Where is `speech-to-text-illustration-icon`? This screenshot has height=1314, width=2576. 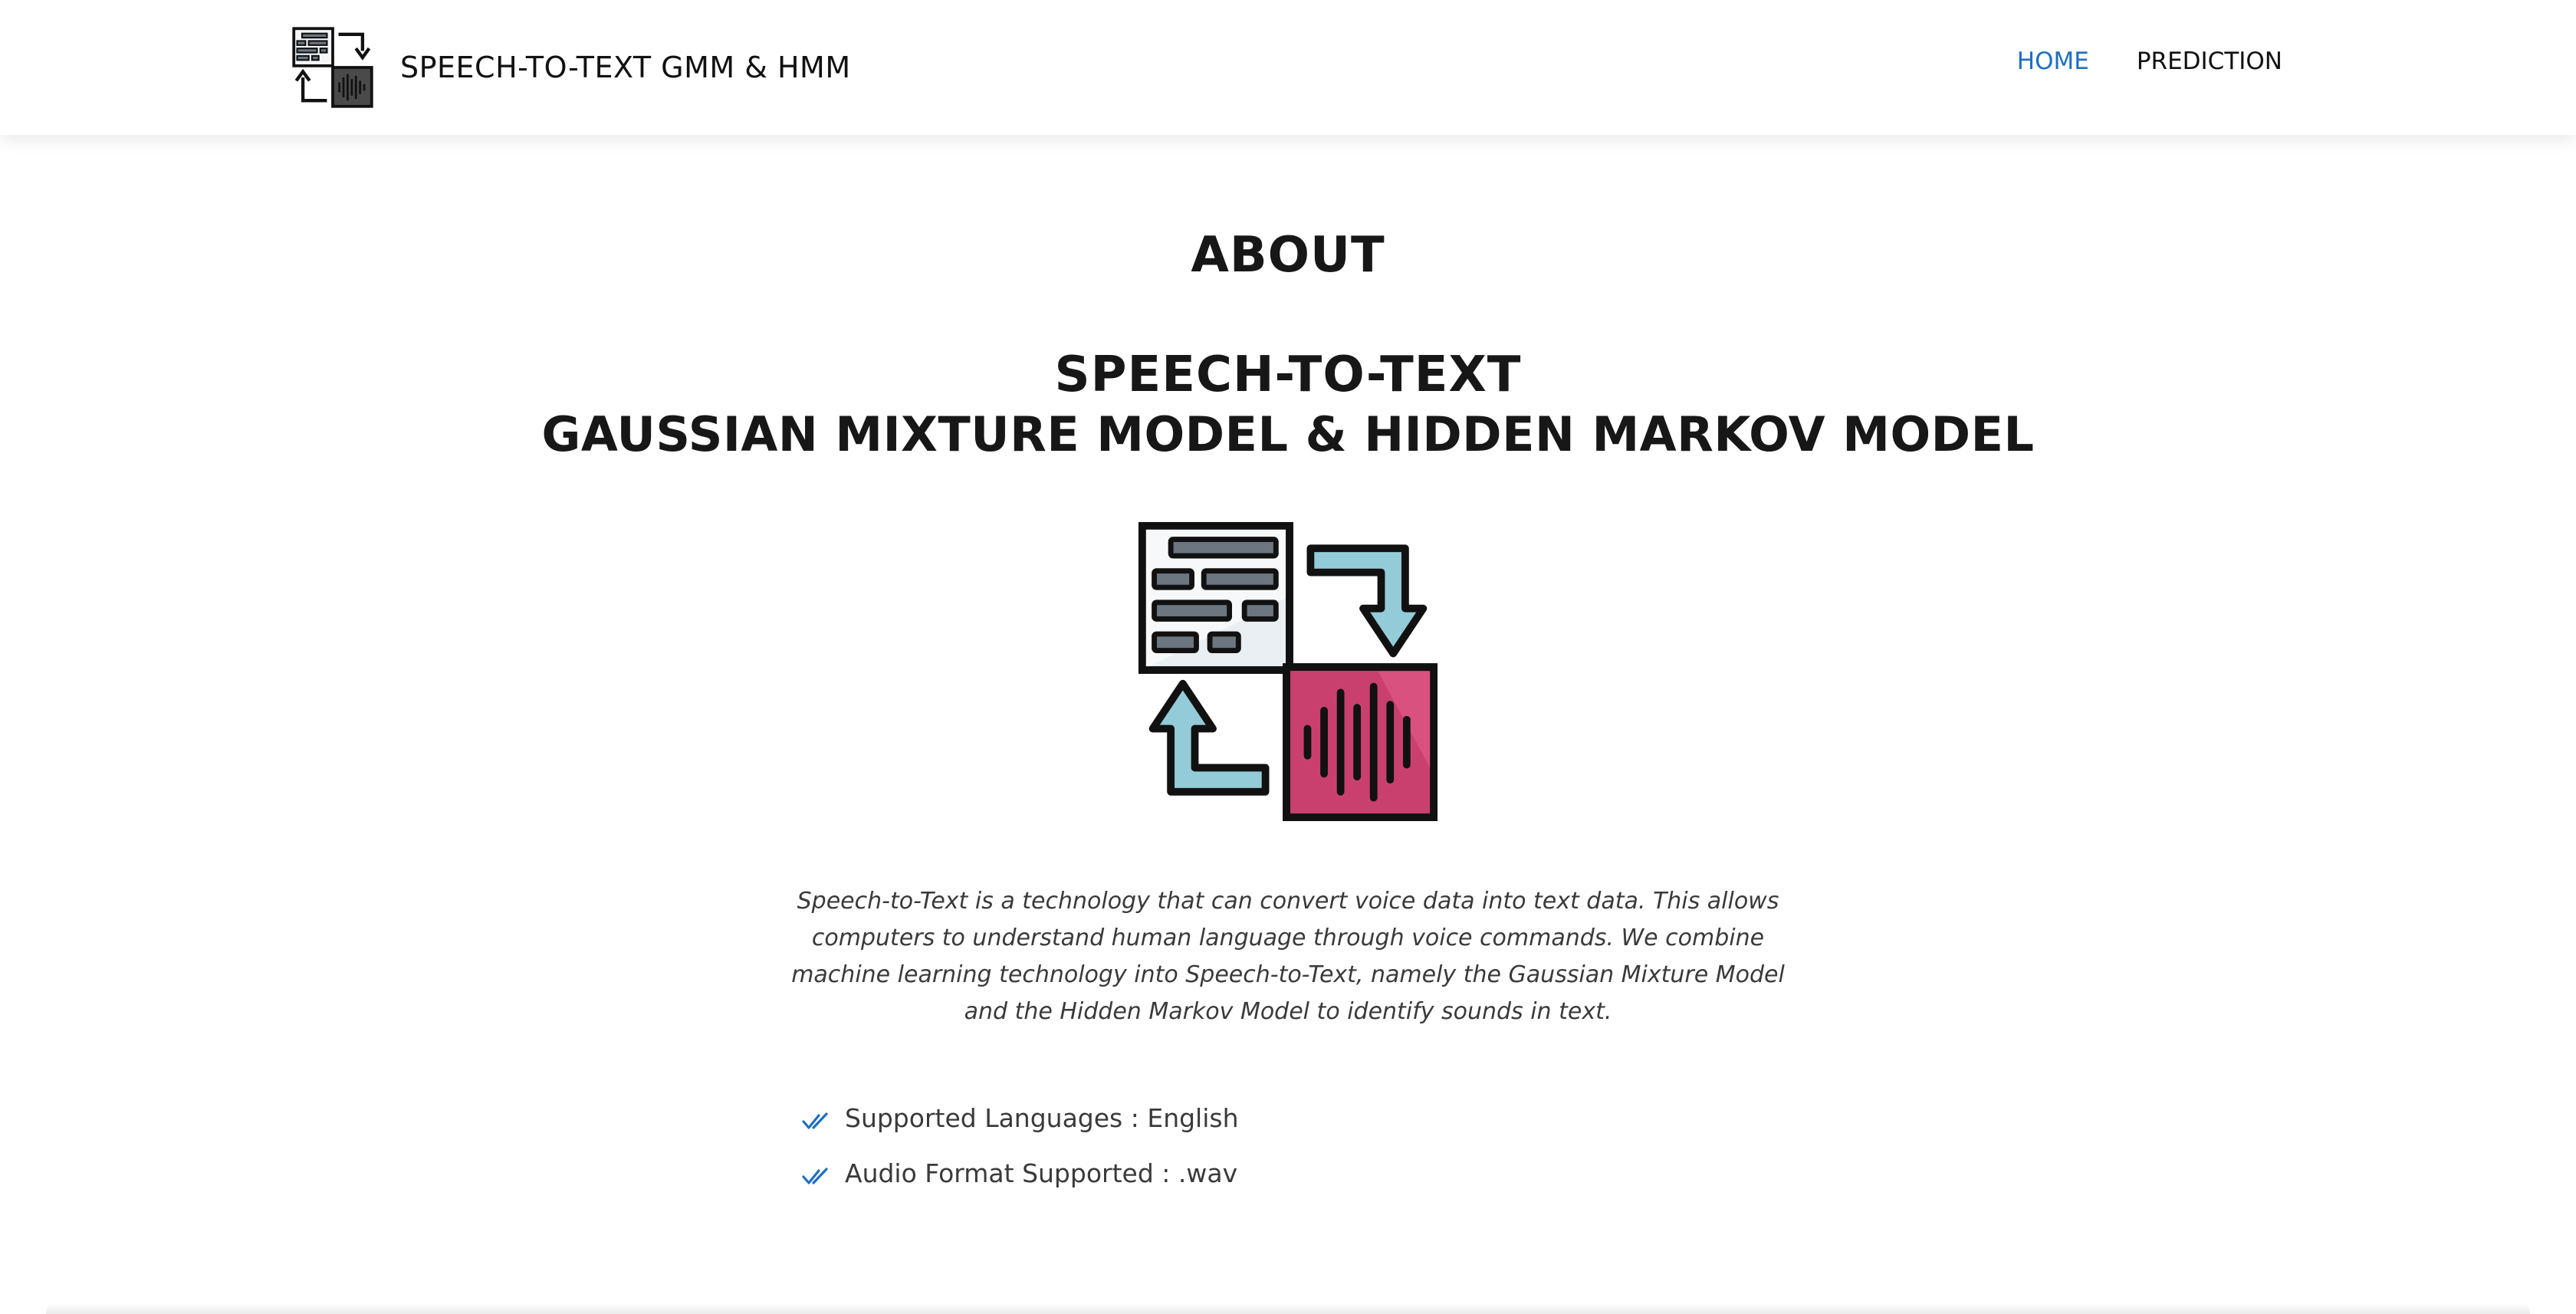 speech-to-text-illustration-icon is located at coordinates (1288, 671).